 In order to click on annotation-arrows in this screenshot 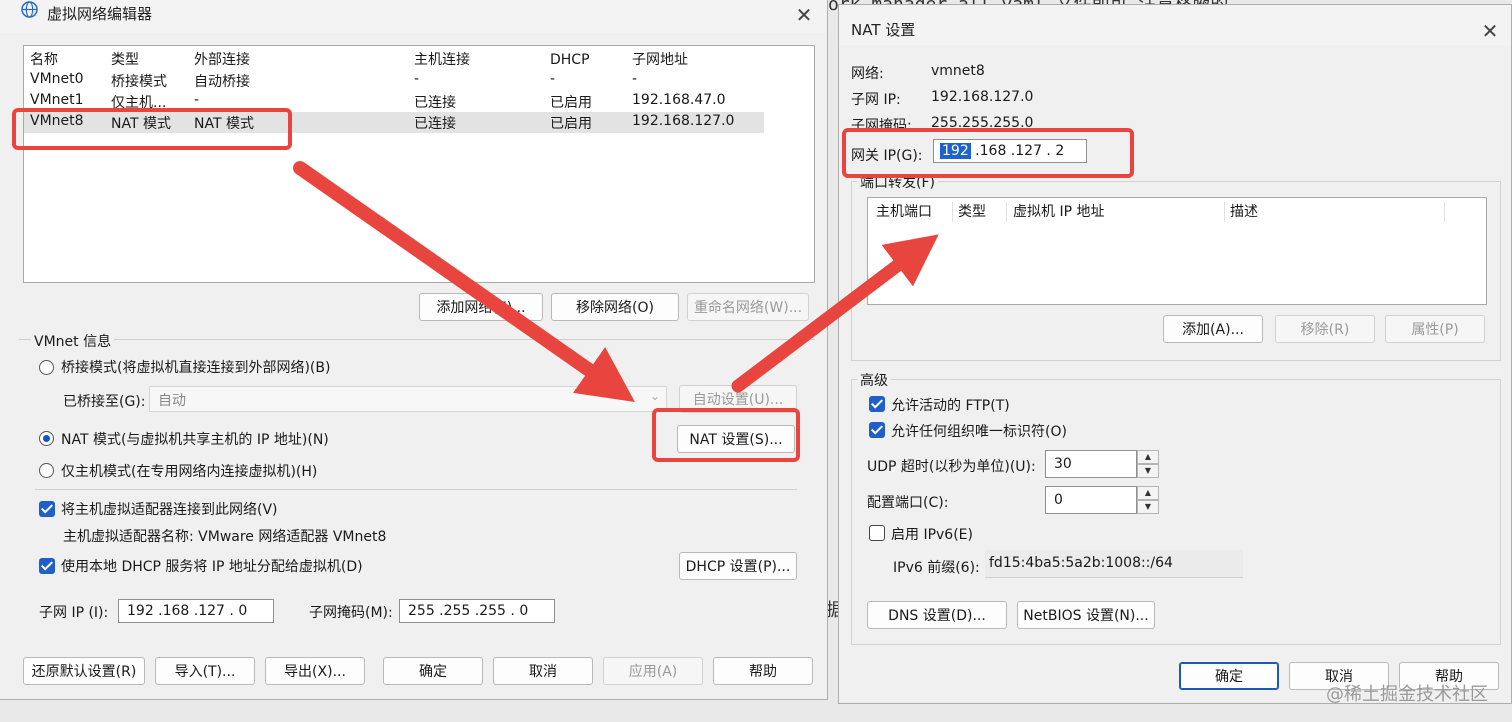, I will do `click(616, 282)`.